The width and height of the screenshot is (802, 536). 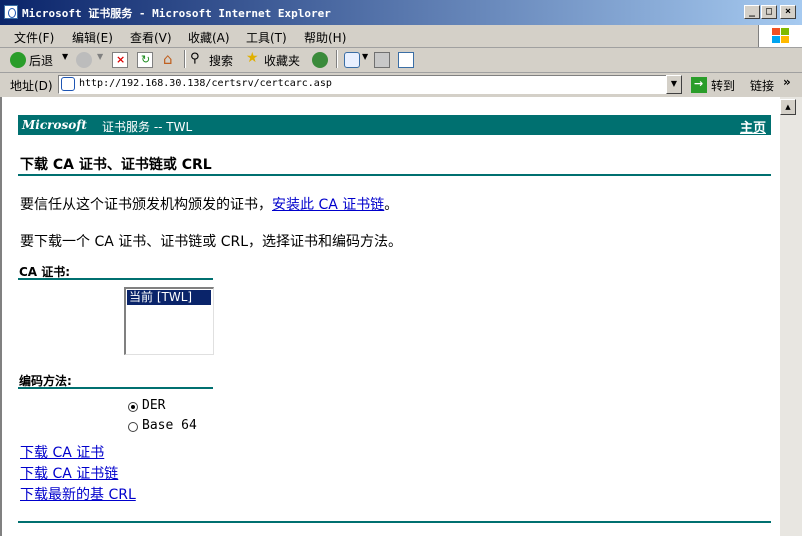 I want to click on ca-divider, so click(x=115, y=279).